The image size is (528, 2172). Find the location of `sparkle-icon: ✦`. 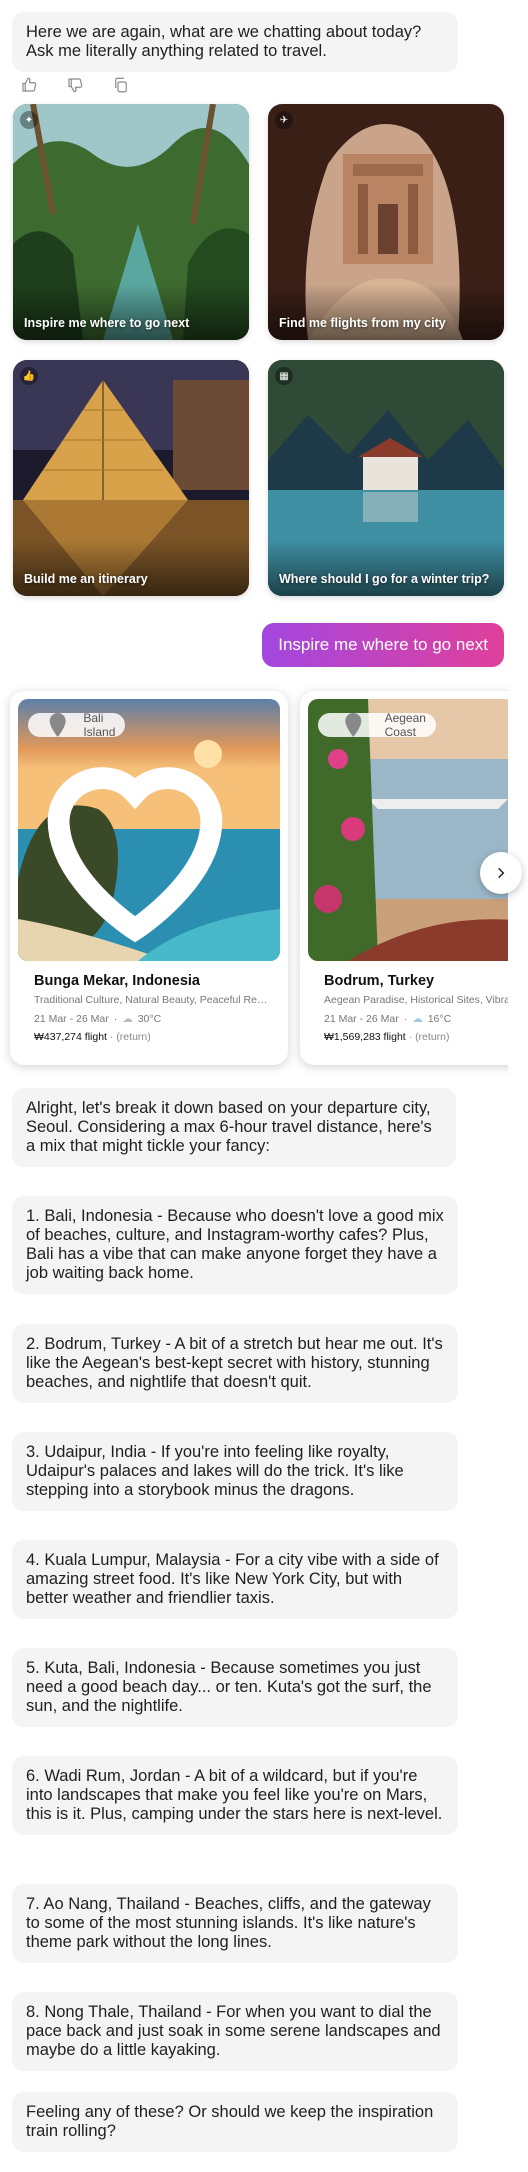

sparkle-icon: ✦ is located at coordinates (29, 120).